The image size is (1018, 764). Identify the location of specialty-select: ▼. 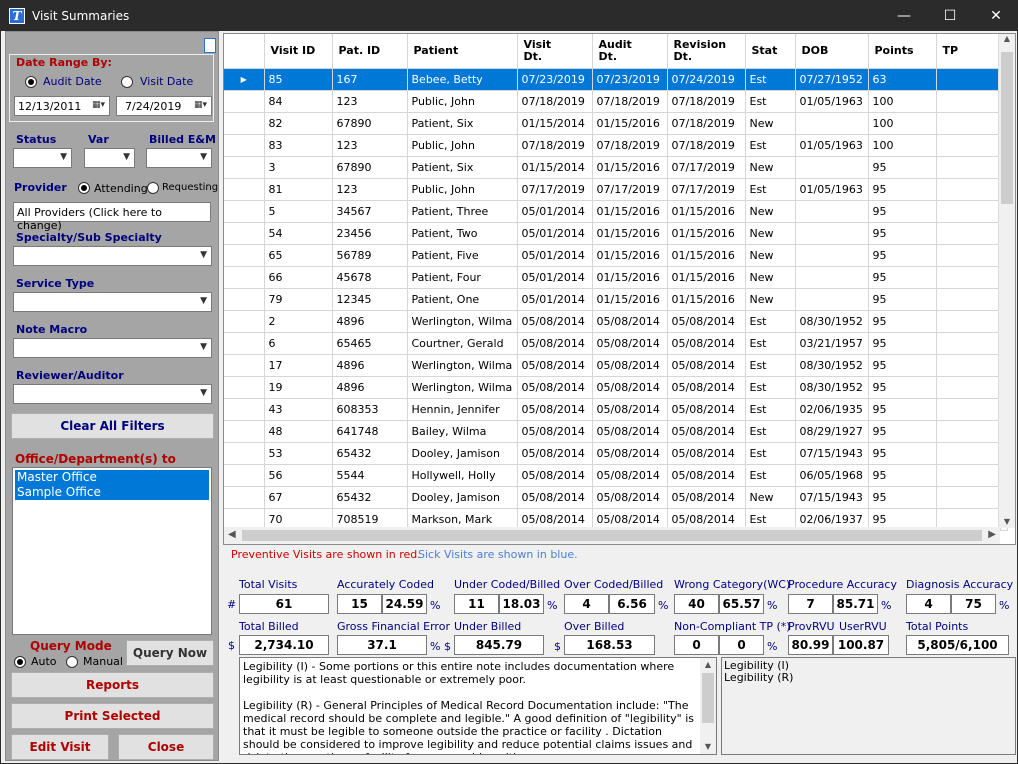
(112, 256).